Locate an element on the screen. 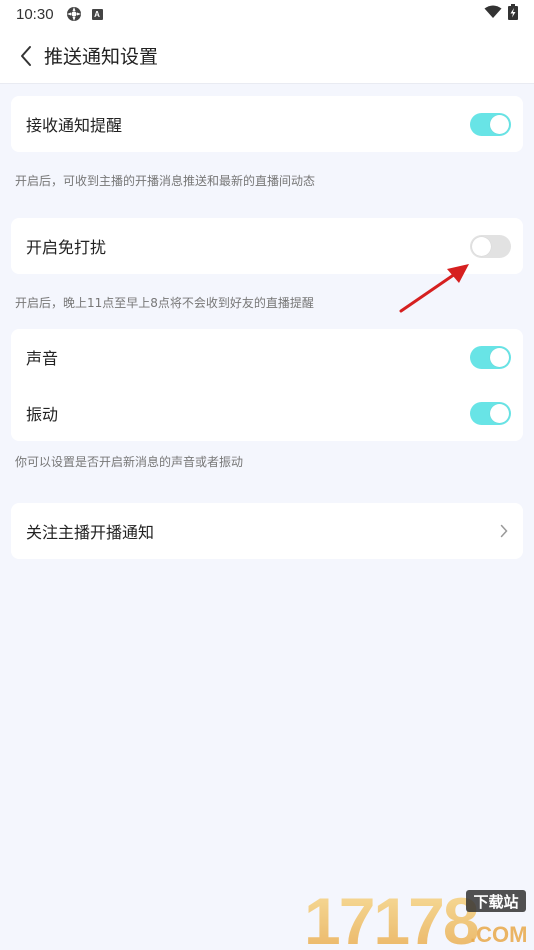  follow-streamer-row: 关注主播开播通知 is located at coordinates (267, 531).